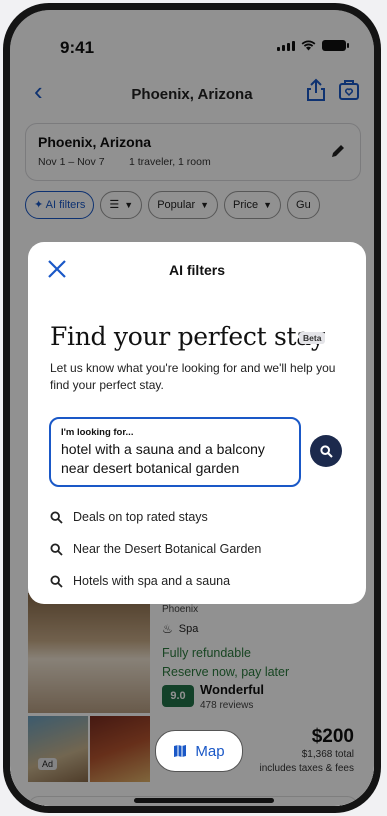 The image size is (387, 816). What do you see at coordinates (155, 549) in the screenshot?
I see `suggestion-item: Near the Desert Botanical Garden` at bounding box center [155, 549].